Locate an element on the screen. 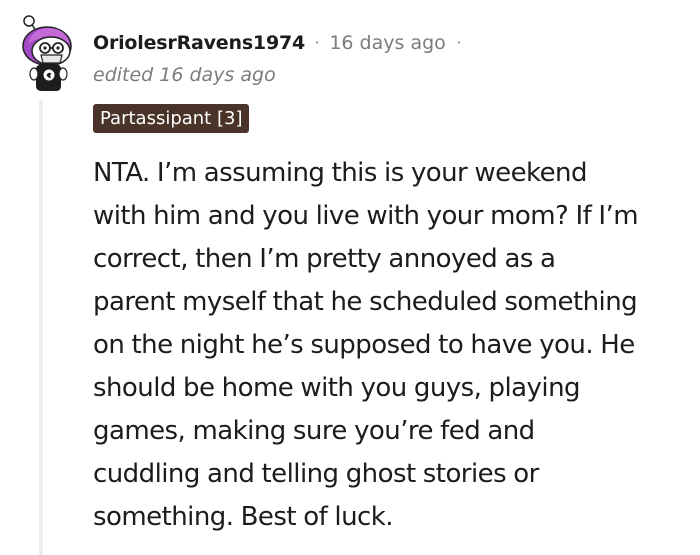 The width and height of the screenshot is (700, 555). comment-timestamp: 16 days ago is located at coordinates (387, 43).